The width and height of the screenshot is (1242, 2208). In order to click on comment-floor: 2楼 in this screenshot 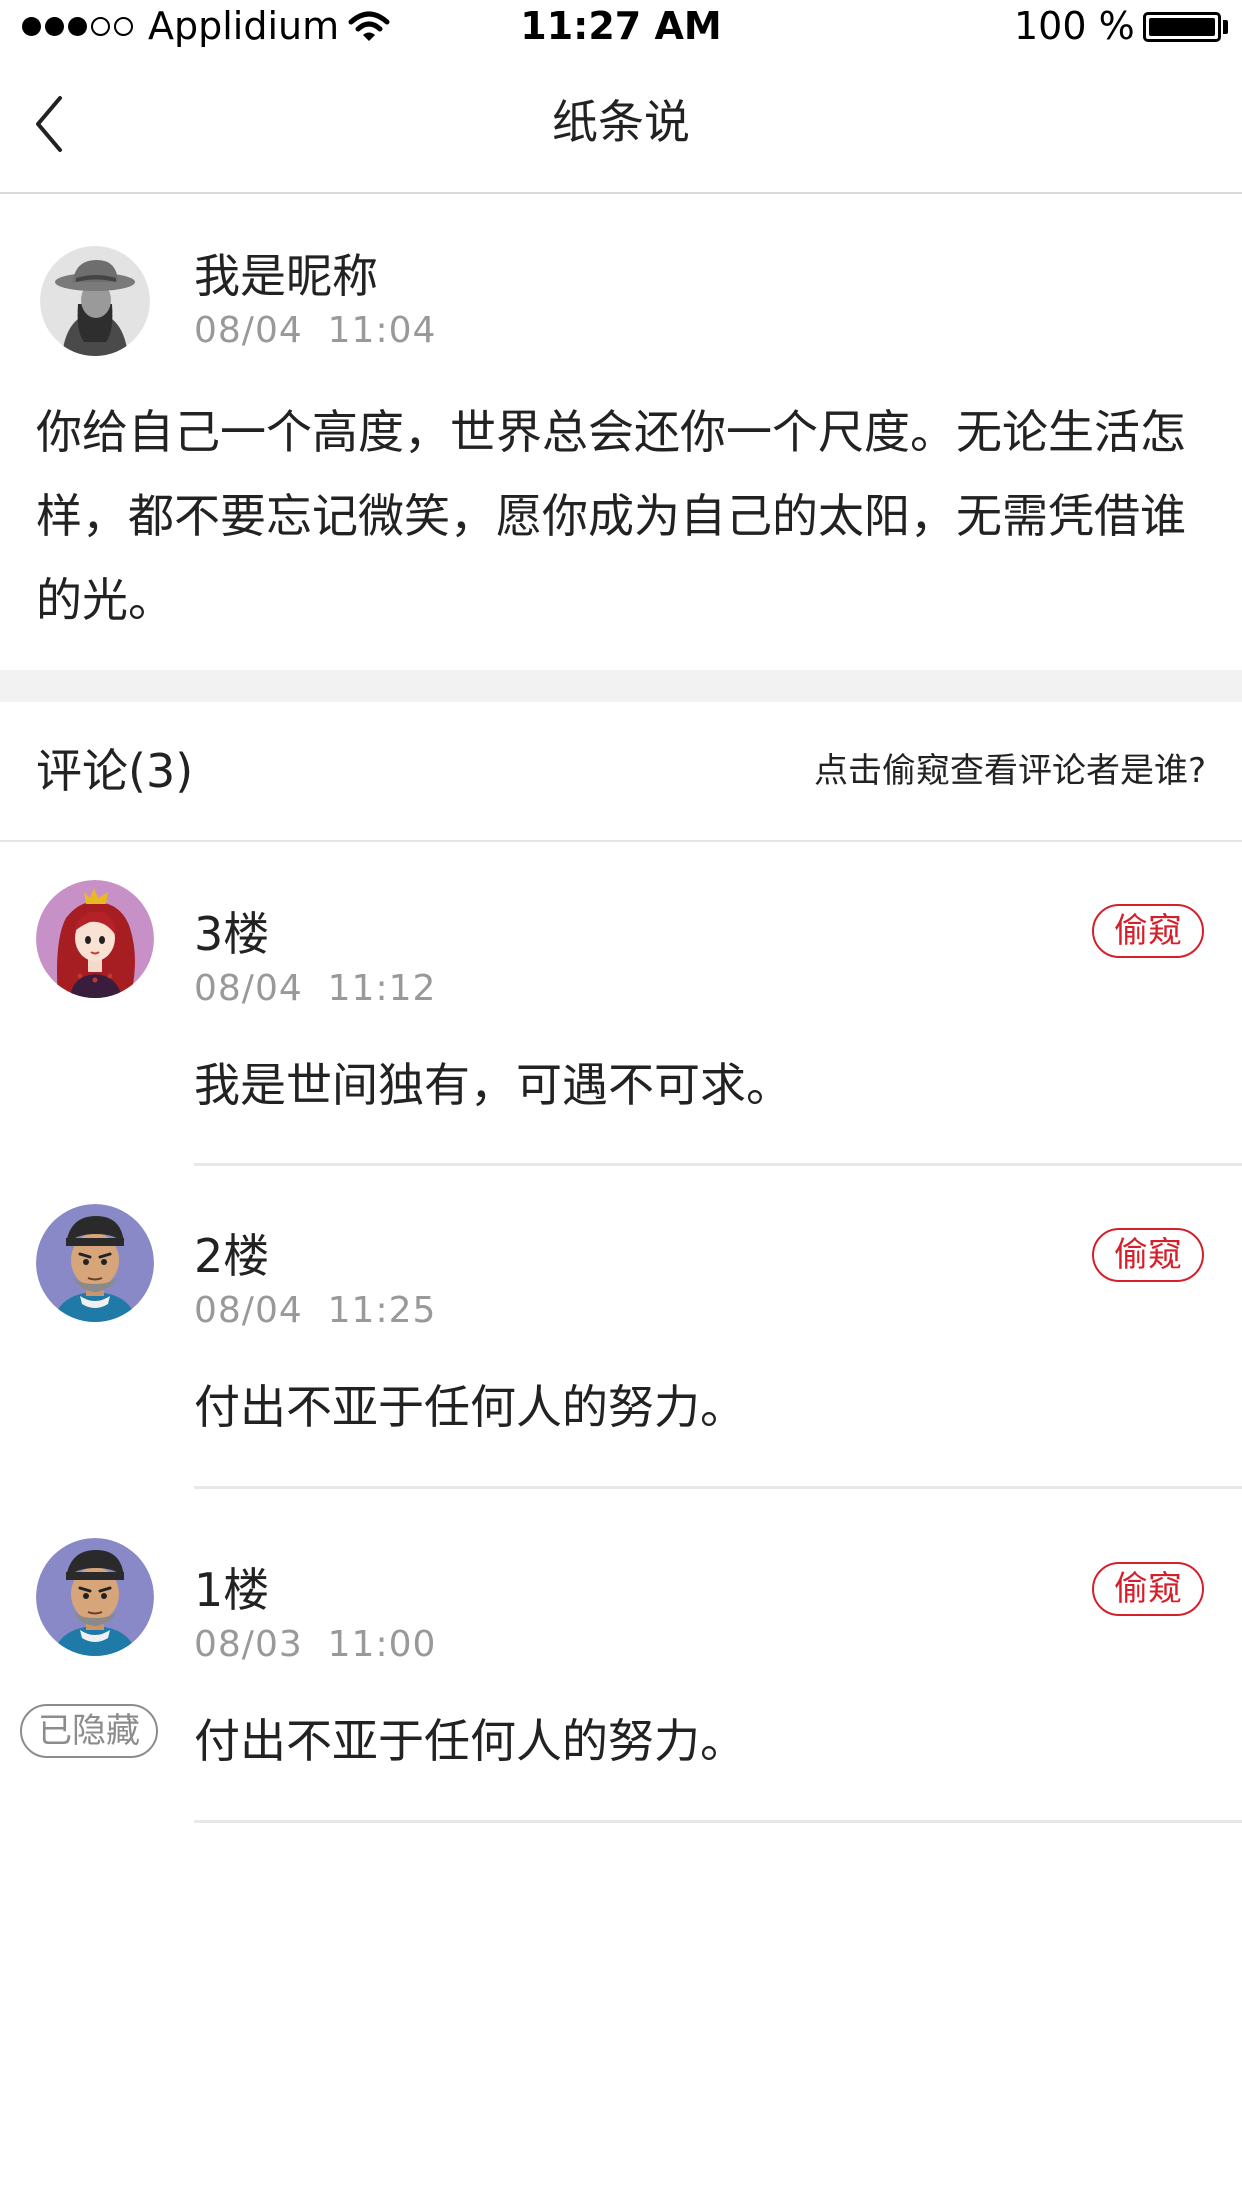, I will do `click(232, 1256)`.